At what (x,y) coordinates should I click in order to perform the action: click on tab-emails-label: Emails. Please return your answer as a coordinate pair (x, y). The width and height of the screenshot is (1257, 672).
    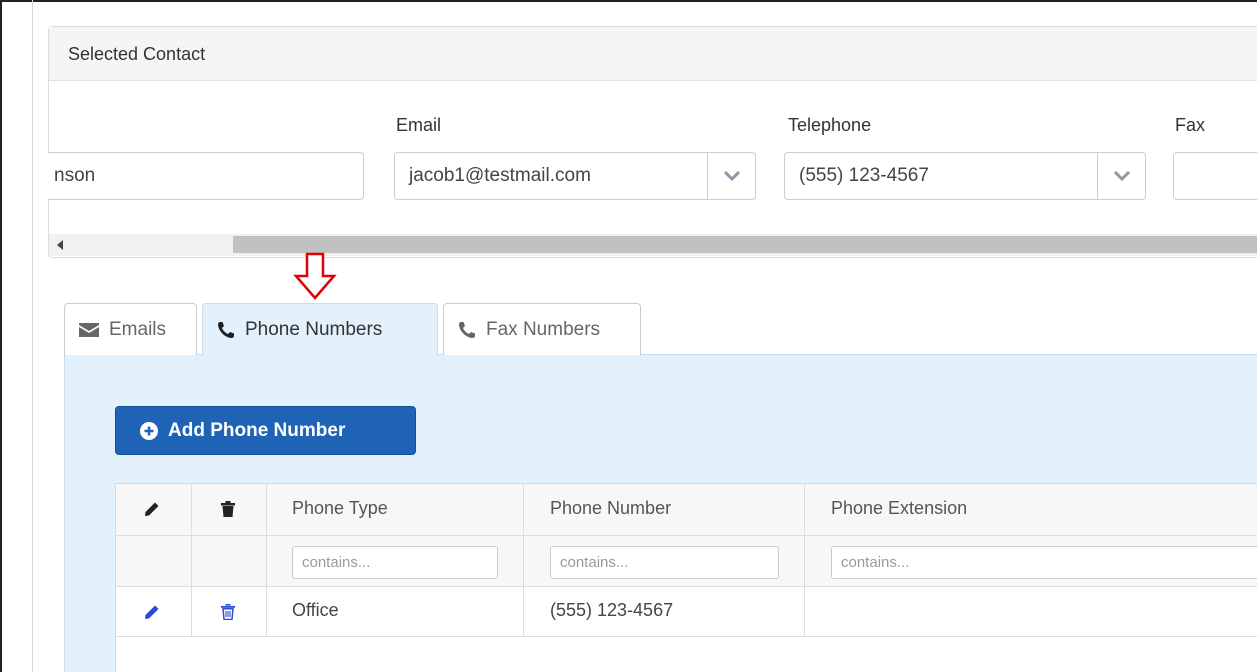
    Looking at the image, I should click on (138, 329).